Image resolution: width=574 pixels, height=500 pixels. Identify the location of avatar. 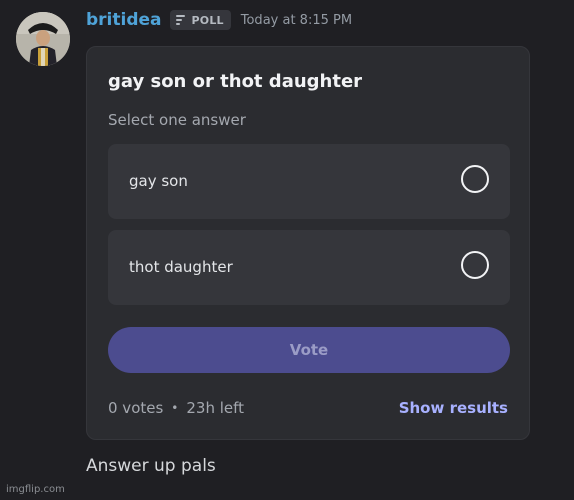
(43, 39).